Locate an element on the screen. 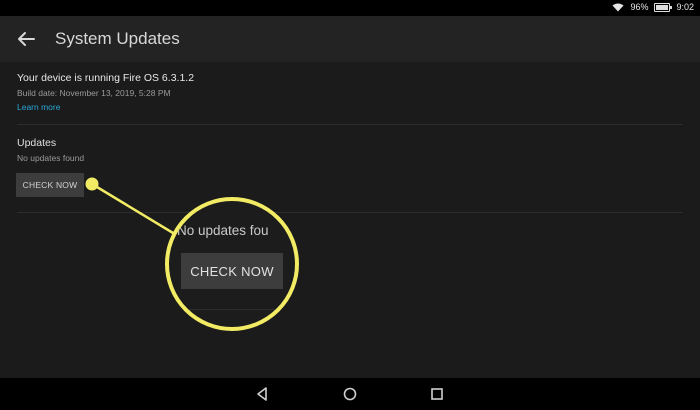 This screenshot has height=410, width=700. status-icons: 96% 9:02 is located at coordinates (653, 7).